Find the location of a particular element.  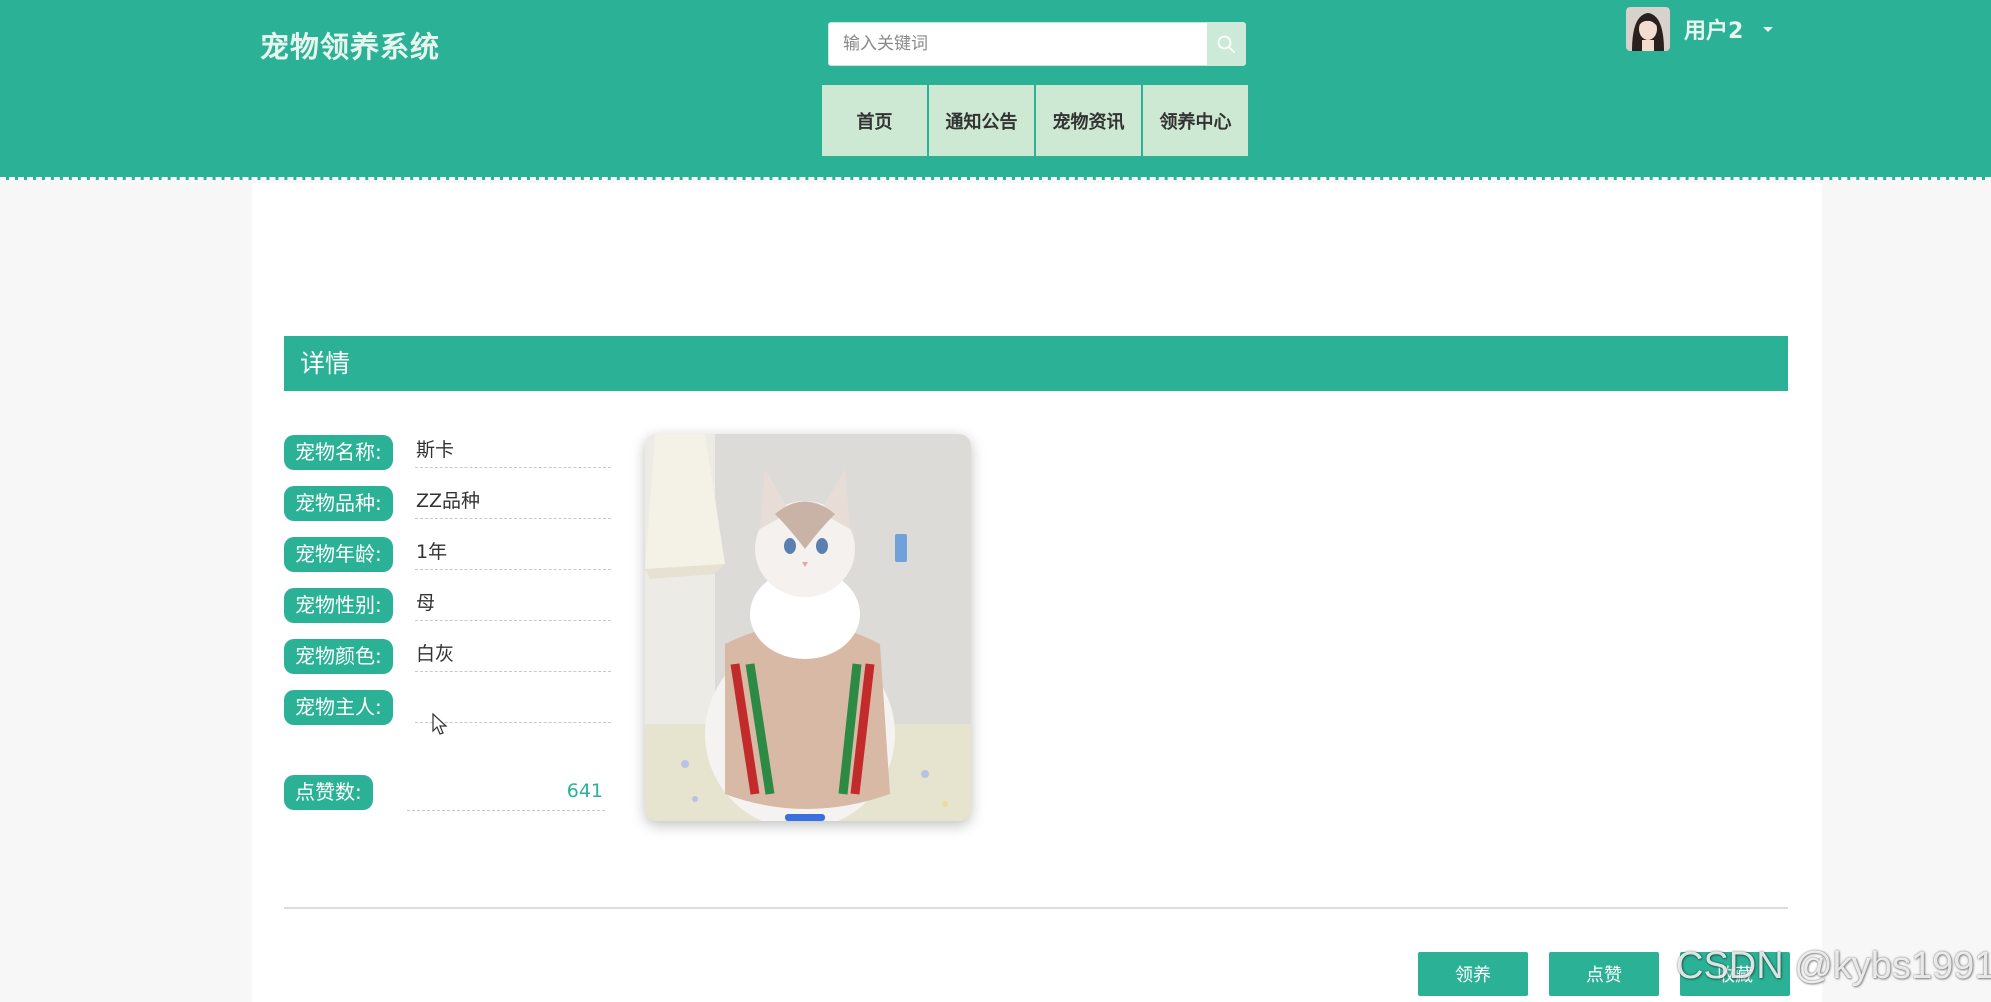

like-button: 点赞 is located at coordinates (1604, 974).